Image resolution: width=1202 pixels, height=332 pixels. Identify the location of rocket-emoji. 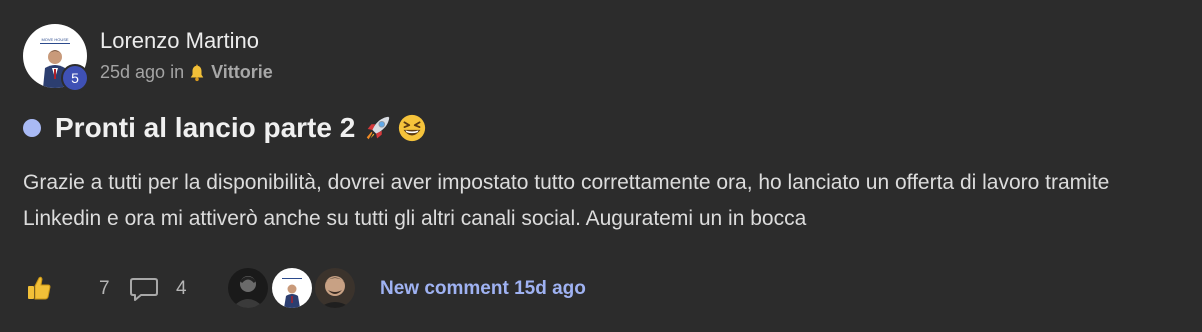
(378, 128).